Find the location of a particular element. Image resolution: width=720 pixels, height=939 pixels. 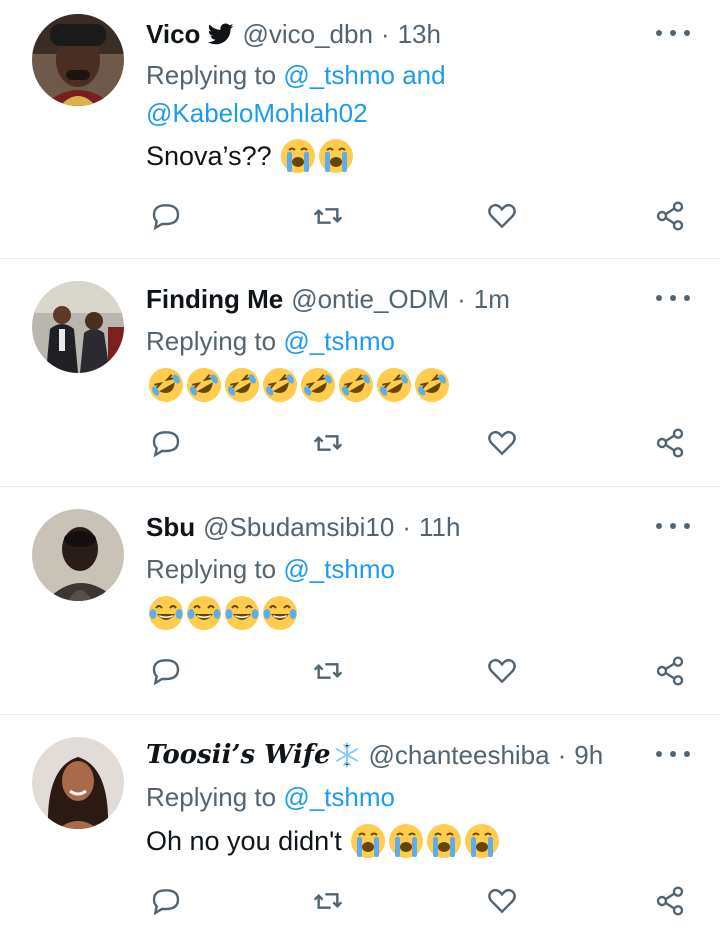

tweet-header: Vico @vico_dbn · 13h is located at coordinates (293, 34).